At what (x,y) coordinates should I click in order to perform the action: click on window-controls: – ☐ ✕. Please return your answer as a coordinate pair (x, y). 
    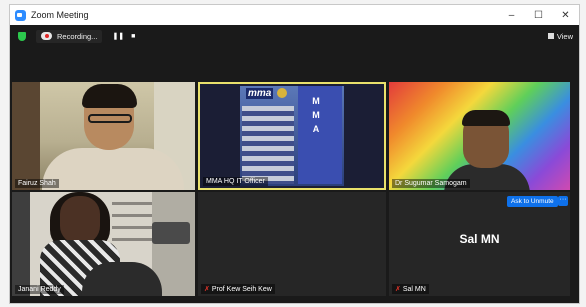
    Looking at the image, I should click on (538, 15).